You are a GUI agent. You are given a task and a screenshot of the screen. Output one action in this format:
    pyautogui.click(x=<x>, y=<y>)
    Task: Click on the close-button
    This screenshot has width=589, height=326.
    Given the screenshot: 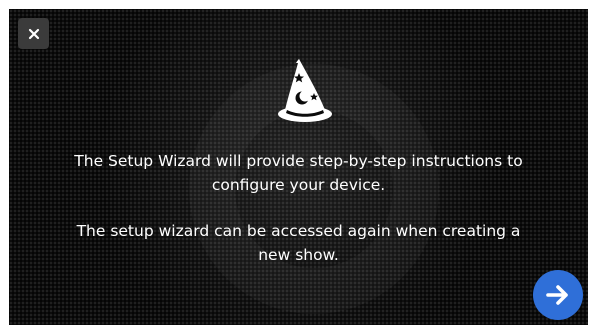 What is the action you would take?
    pyautogui.click(x=33, y=33)
    